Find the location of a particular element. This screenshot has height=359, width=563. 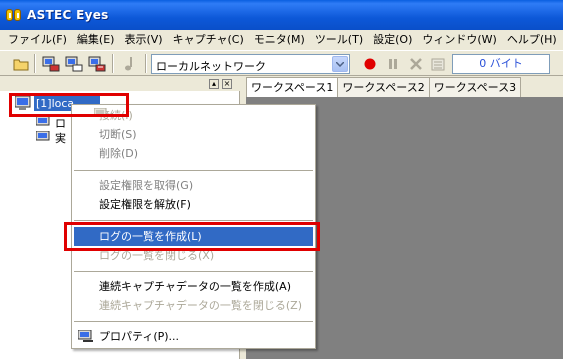

open-folder-icon is located at coordinates (21, 63).